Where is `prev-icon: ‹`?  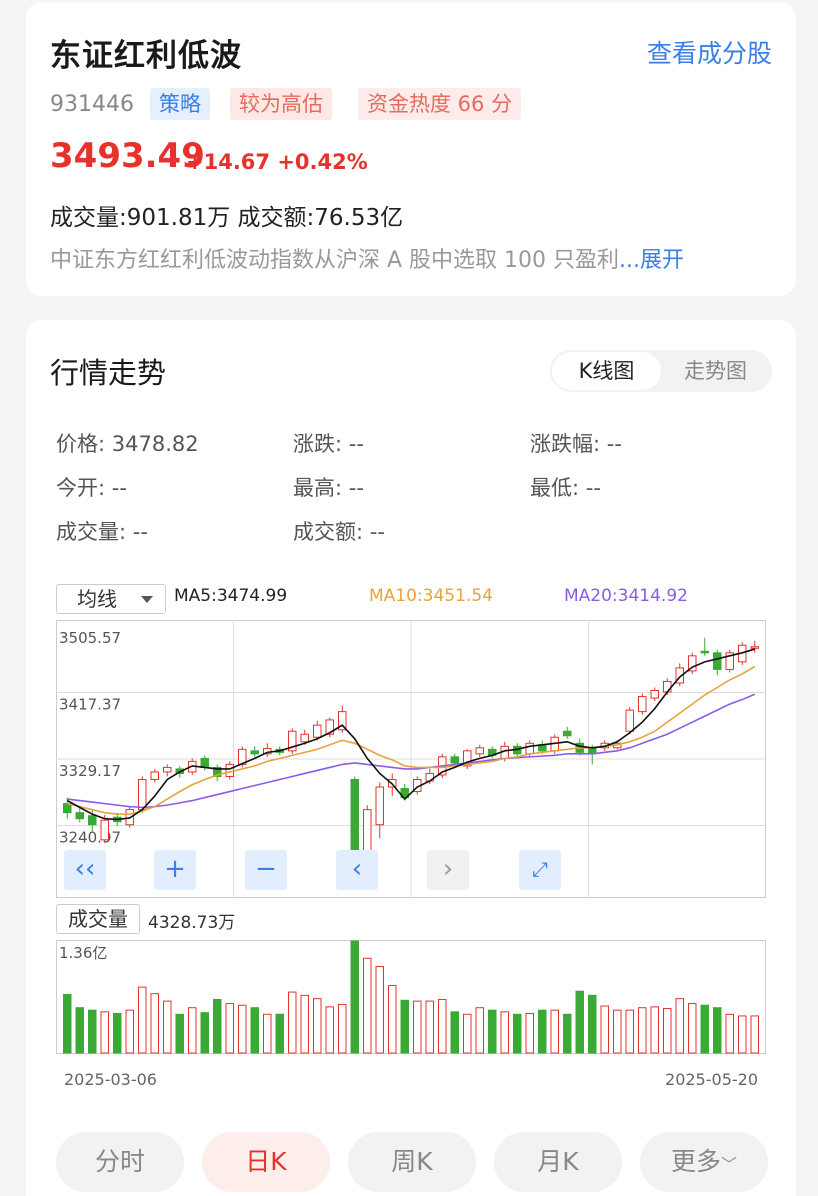 prev-icon: ‹ is located at coordinates (357, 870).